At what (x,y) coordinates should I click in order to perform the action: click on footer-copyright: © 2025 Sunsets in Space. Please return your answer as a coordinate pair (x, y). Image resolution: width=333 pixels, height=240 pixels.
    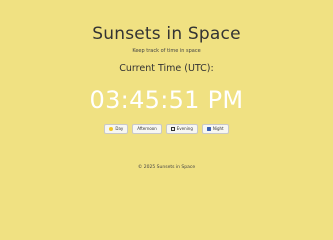
    Looking at the image, I should click on (166, 167).